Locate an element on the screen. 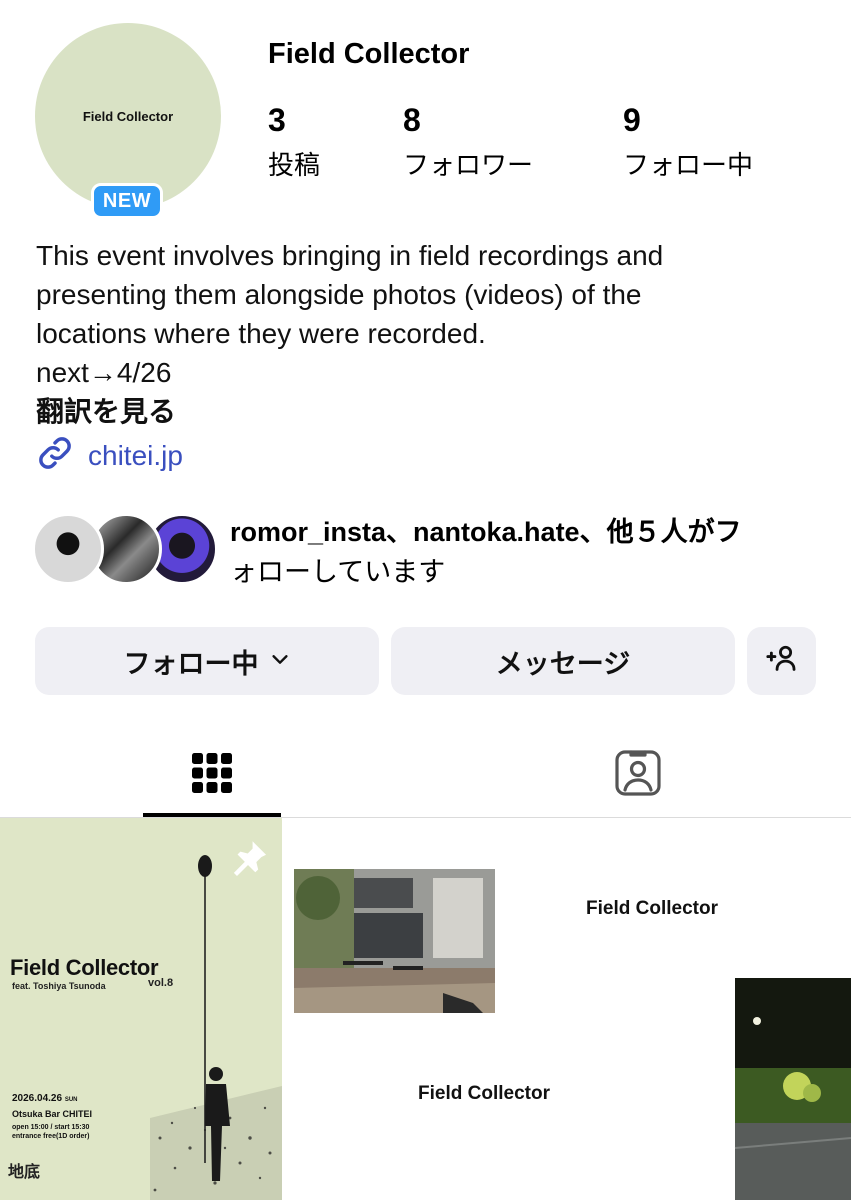 Image resolution: width=851 pixels, height=1200 pixels. stat-number: 9 is located at coordinates (632, 120).